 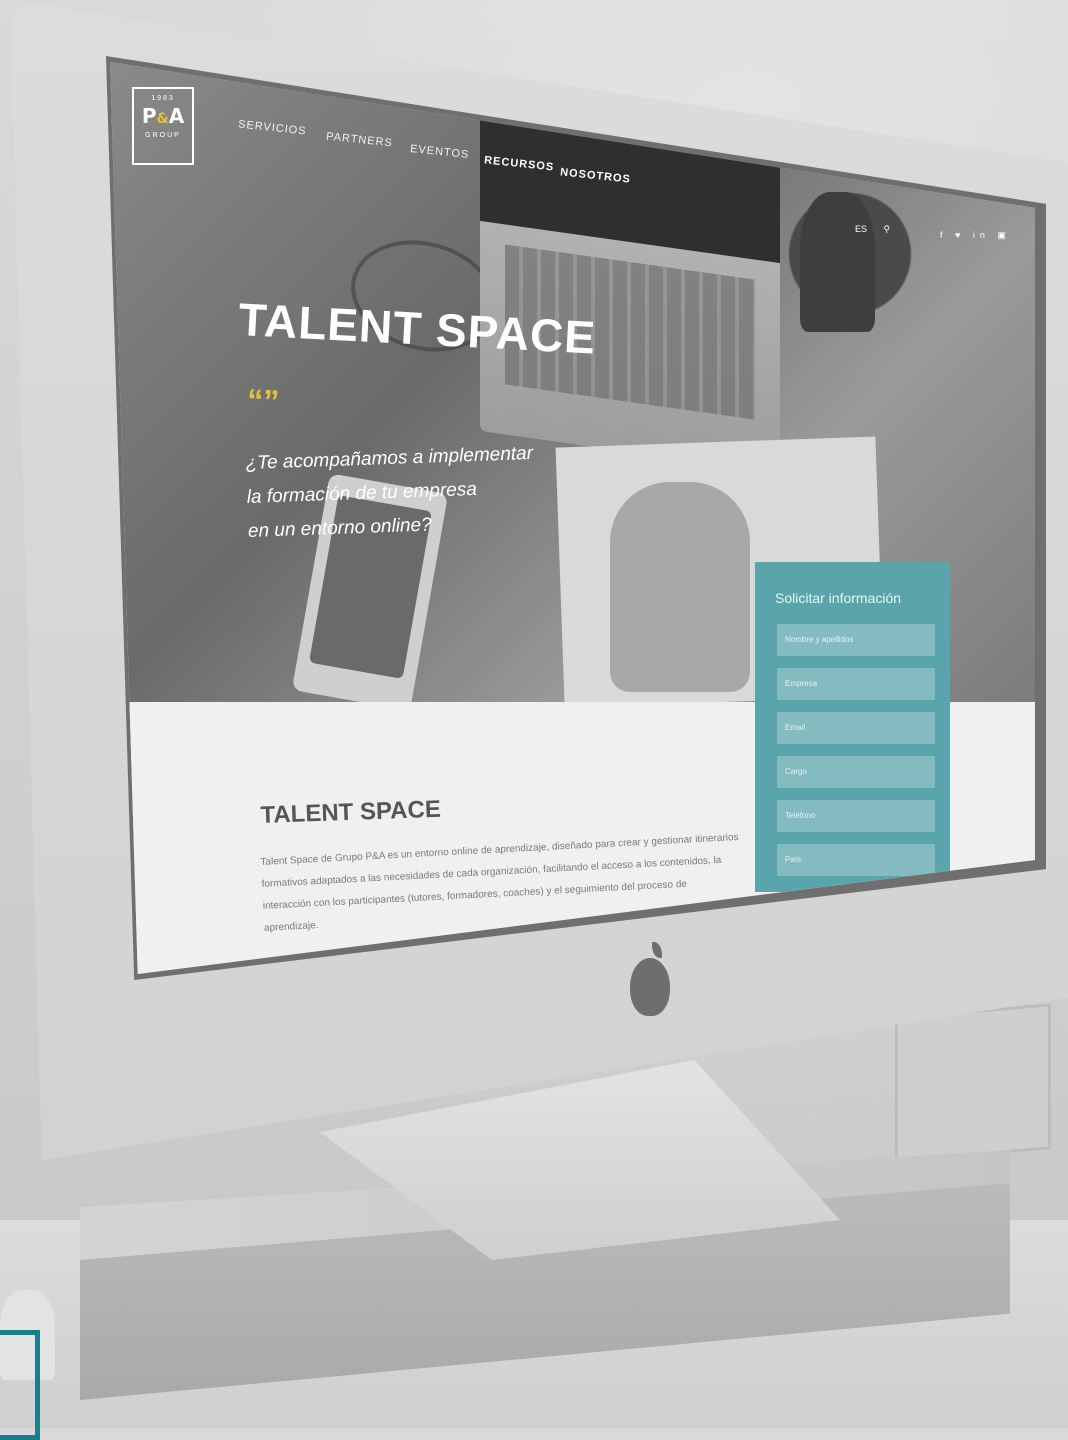 What do you see at coordinates (176, 116) in the screenshot?
I see `logo-letter-a: A` at bounding box center [176, 116].